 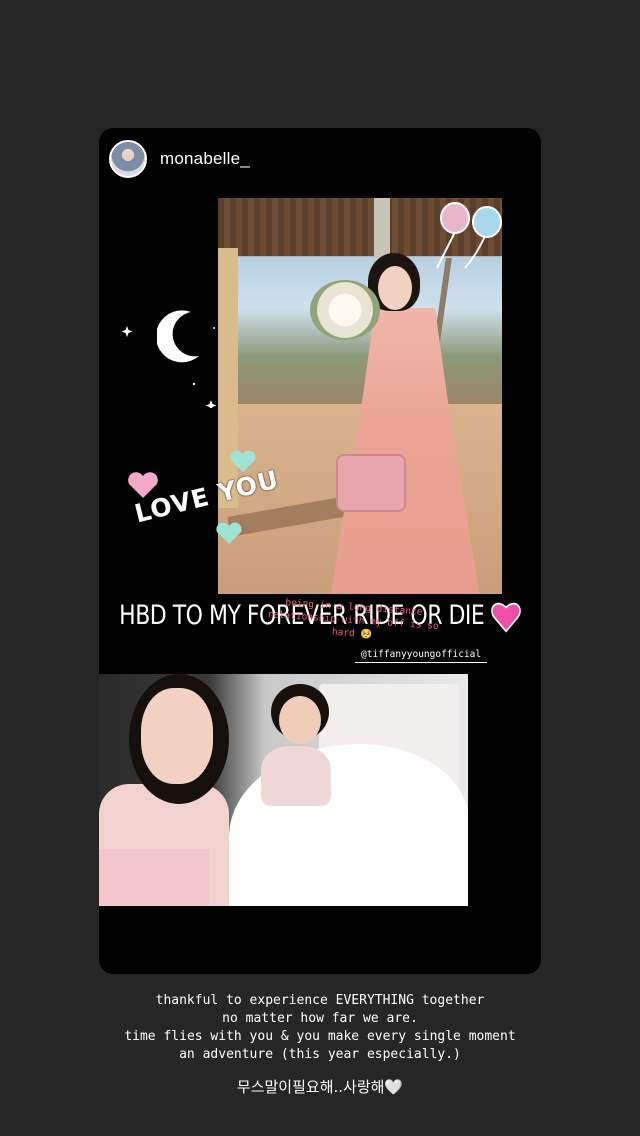 I want to click on second-photo, so click(x=283, y=790).